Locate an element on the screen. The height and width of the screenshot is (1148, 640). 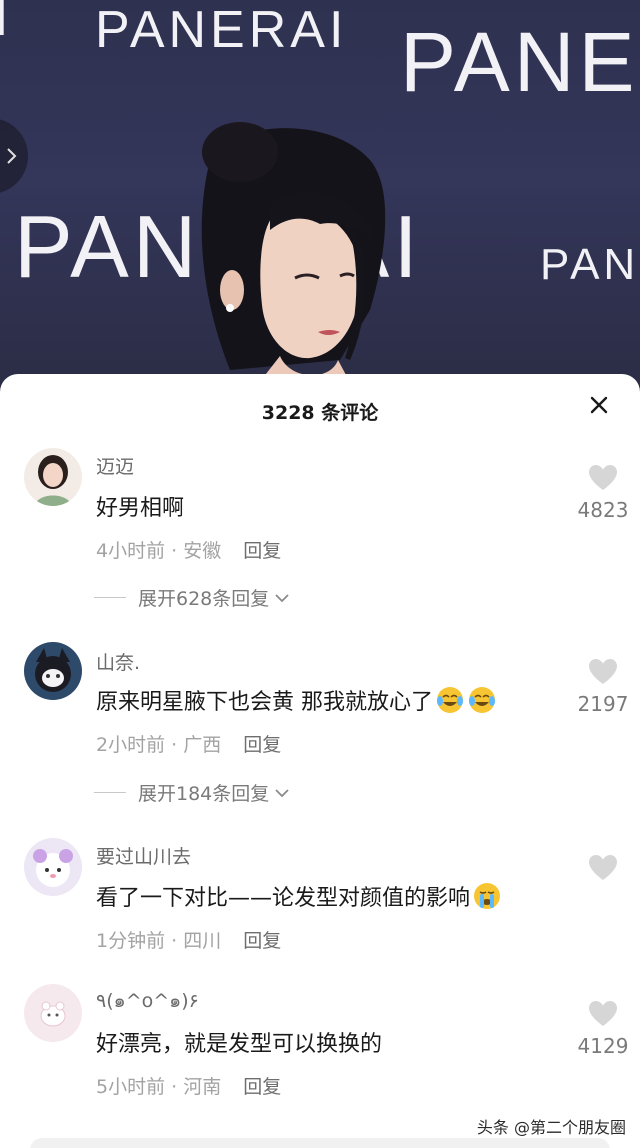
comment-input-bar is located at coordinates (320, 1143).